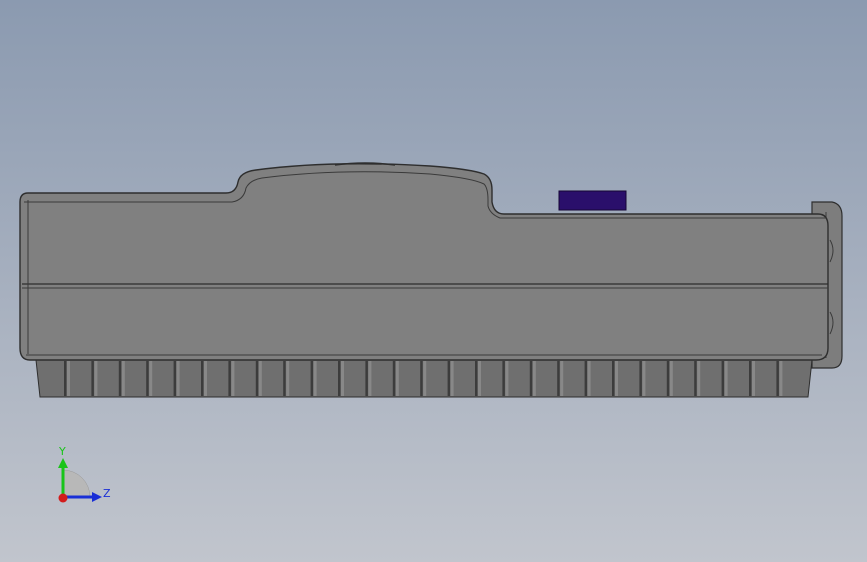  Describe the element at coordinates (107, 493) in the screenshot. I see `z-axis-label: Z` at that location.